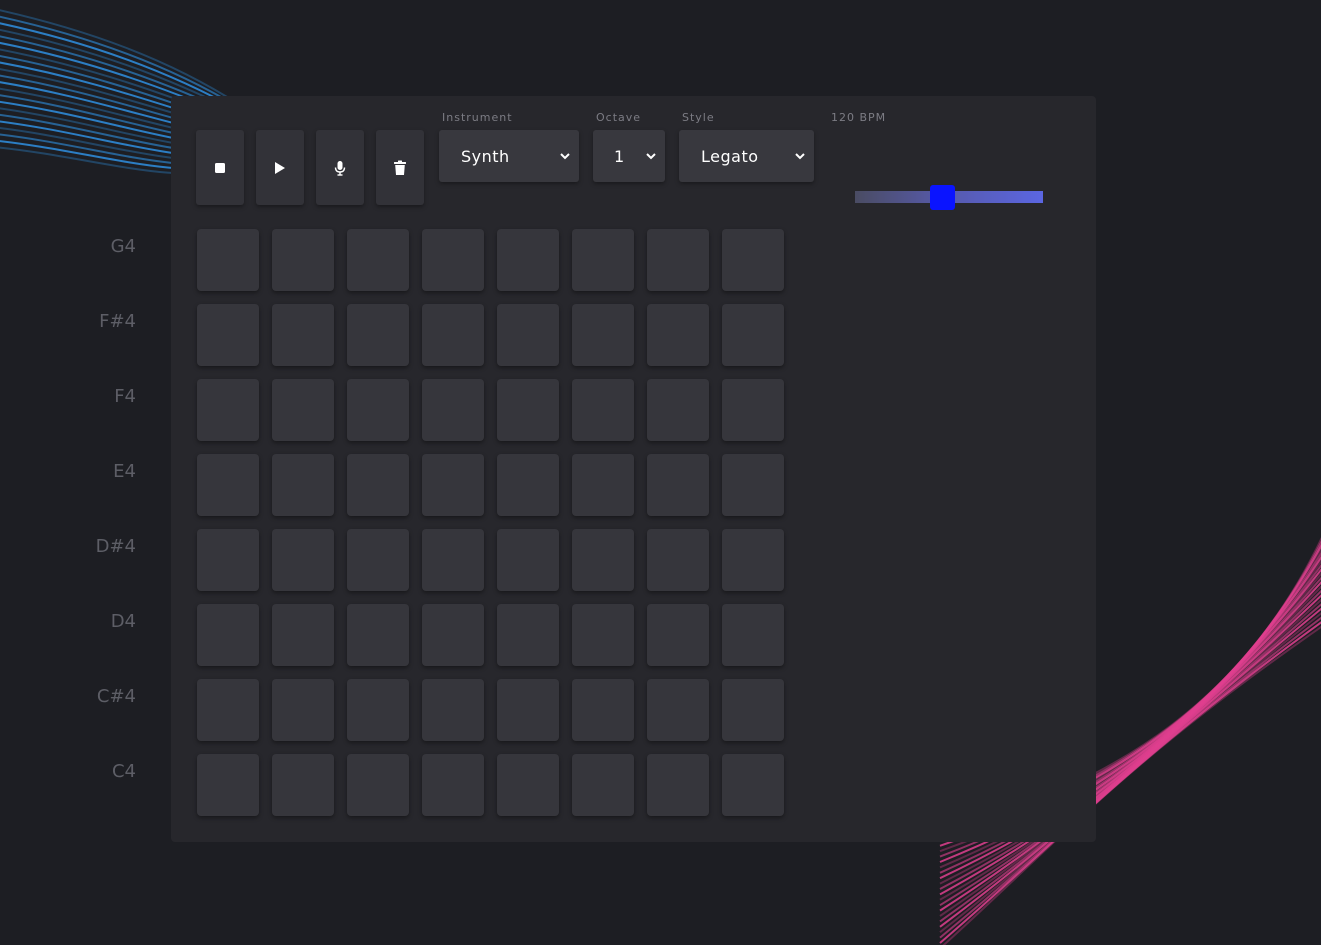 The width and height of the screenshot is (1321, 945). Describe the element at coordinates (117, 321) in the screenshot. I see `note-label: F#4` at that location.